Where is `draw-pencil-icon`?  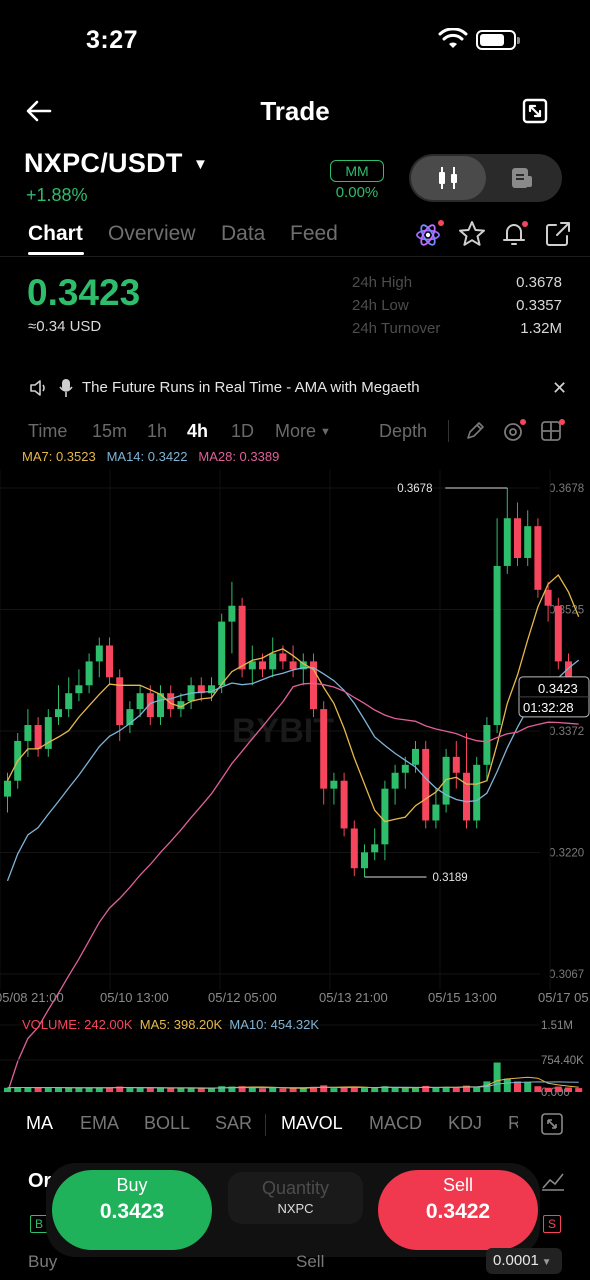
draw-pencil-icon is located at coordinates (475, 431).